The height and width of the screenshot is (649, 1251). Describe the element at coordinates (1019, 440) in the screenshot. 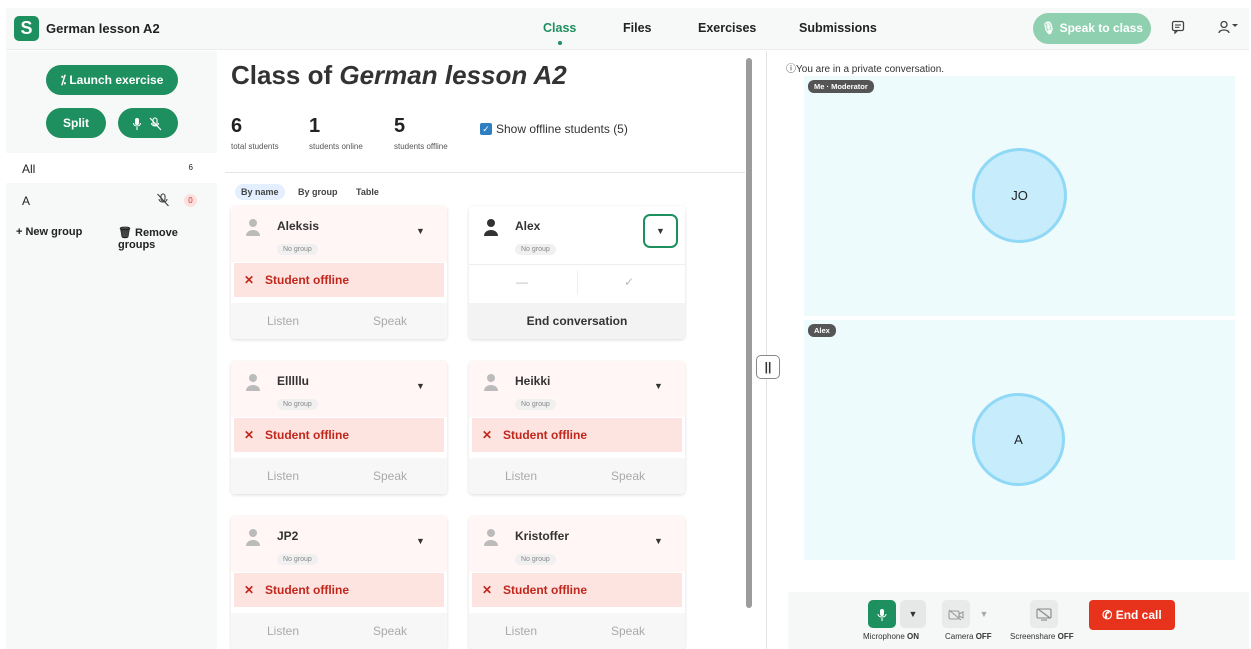

I see `video-tile-alex: Alex A` at that location.